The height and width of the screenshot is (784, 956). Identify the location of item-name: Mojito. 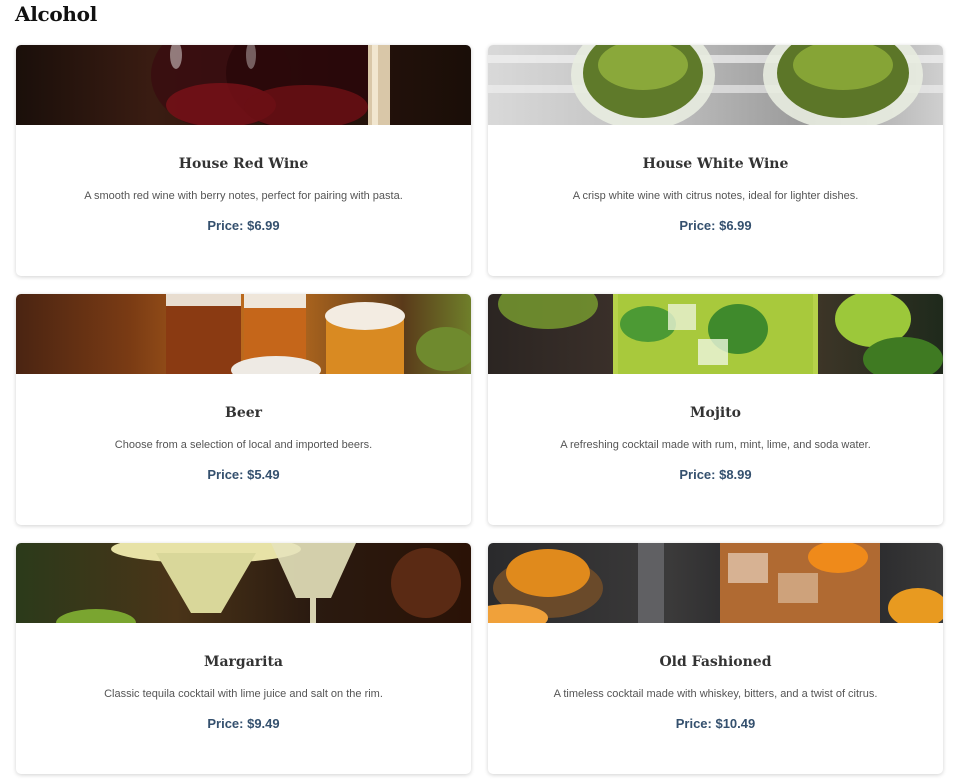
(715, 413).